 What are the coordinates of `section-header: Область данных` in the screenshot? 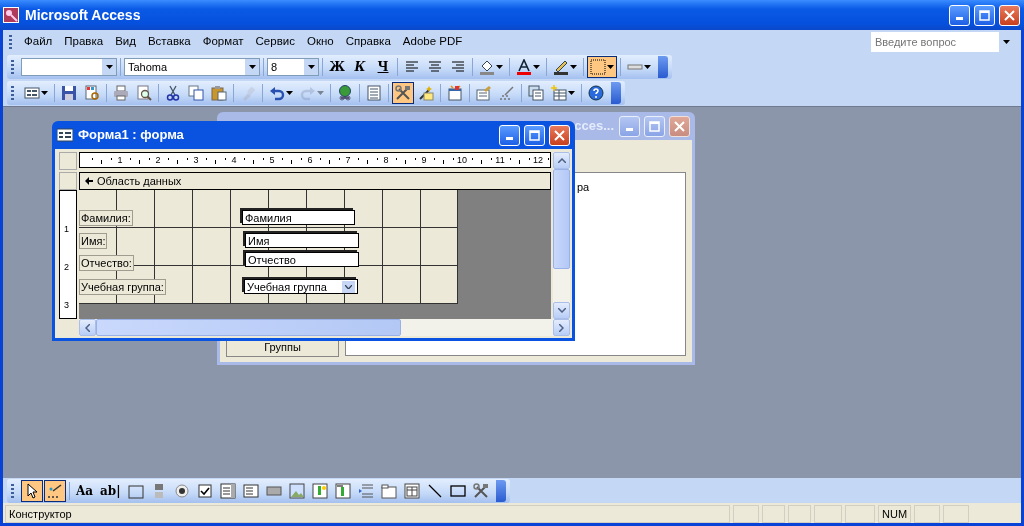 It's located at (315, 181).